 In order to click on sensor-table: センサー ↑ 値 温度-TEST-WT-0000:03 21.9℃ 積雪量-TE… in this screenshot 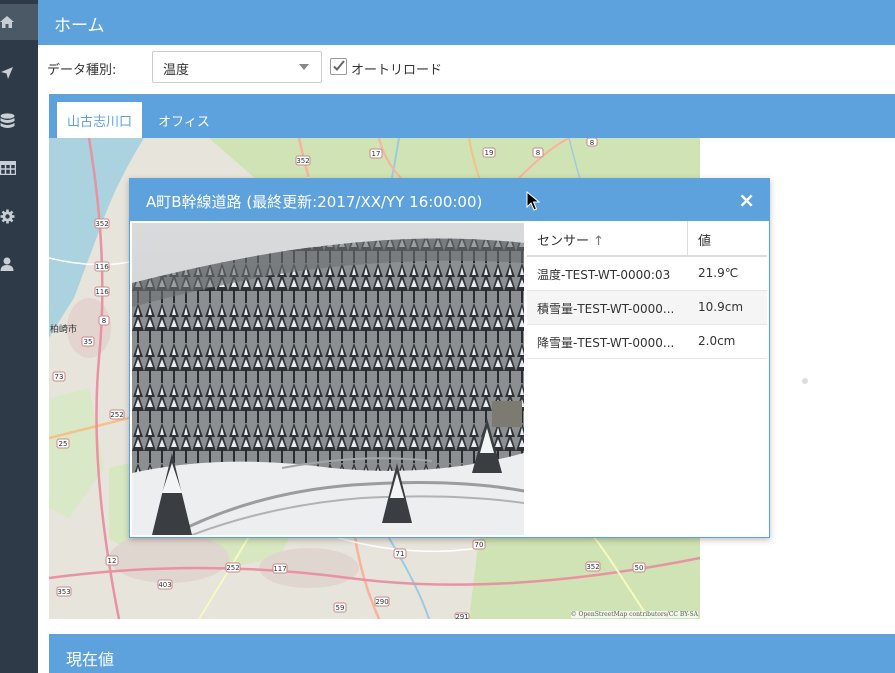, I will do `click(647, 290)`.